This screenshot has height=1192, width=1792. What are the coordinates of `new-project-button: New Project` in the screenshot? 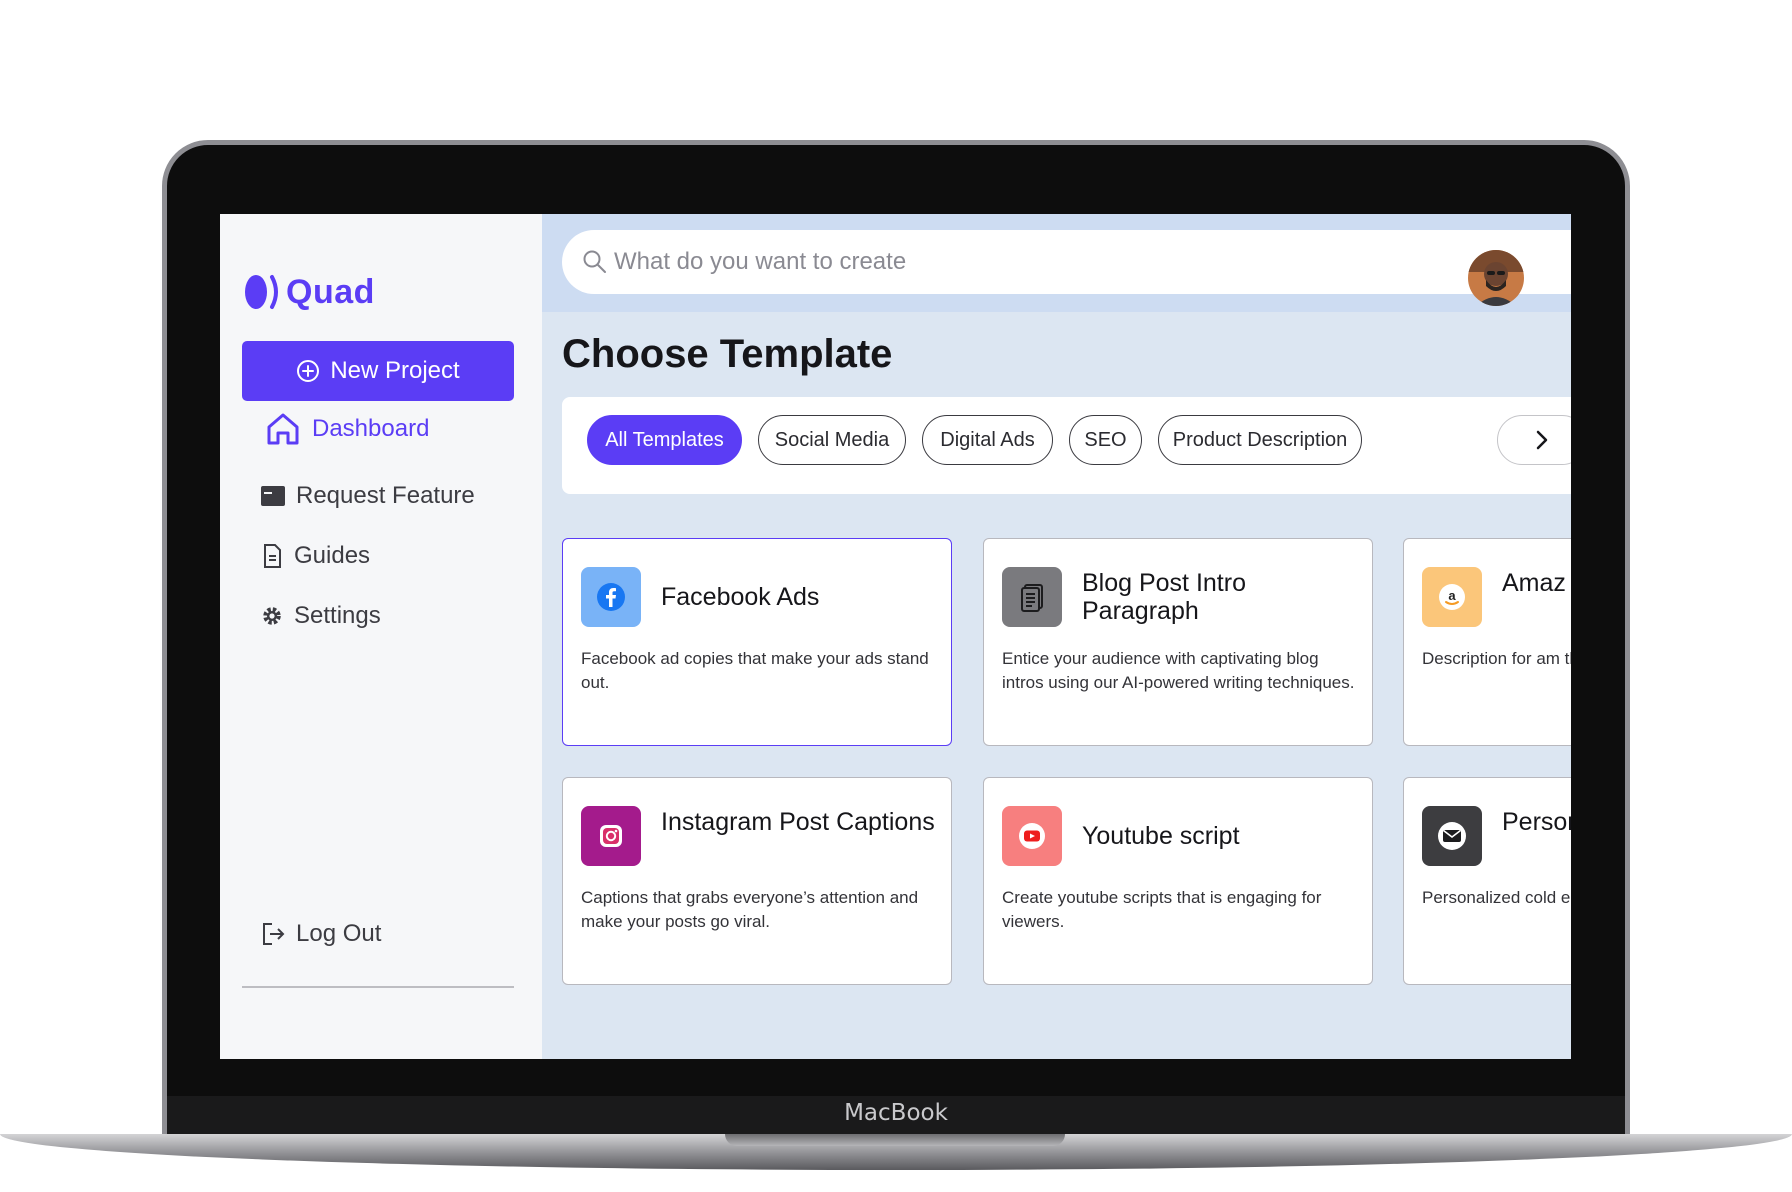 It's located at (378, 371).